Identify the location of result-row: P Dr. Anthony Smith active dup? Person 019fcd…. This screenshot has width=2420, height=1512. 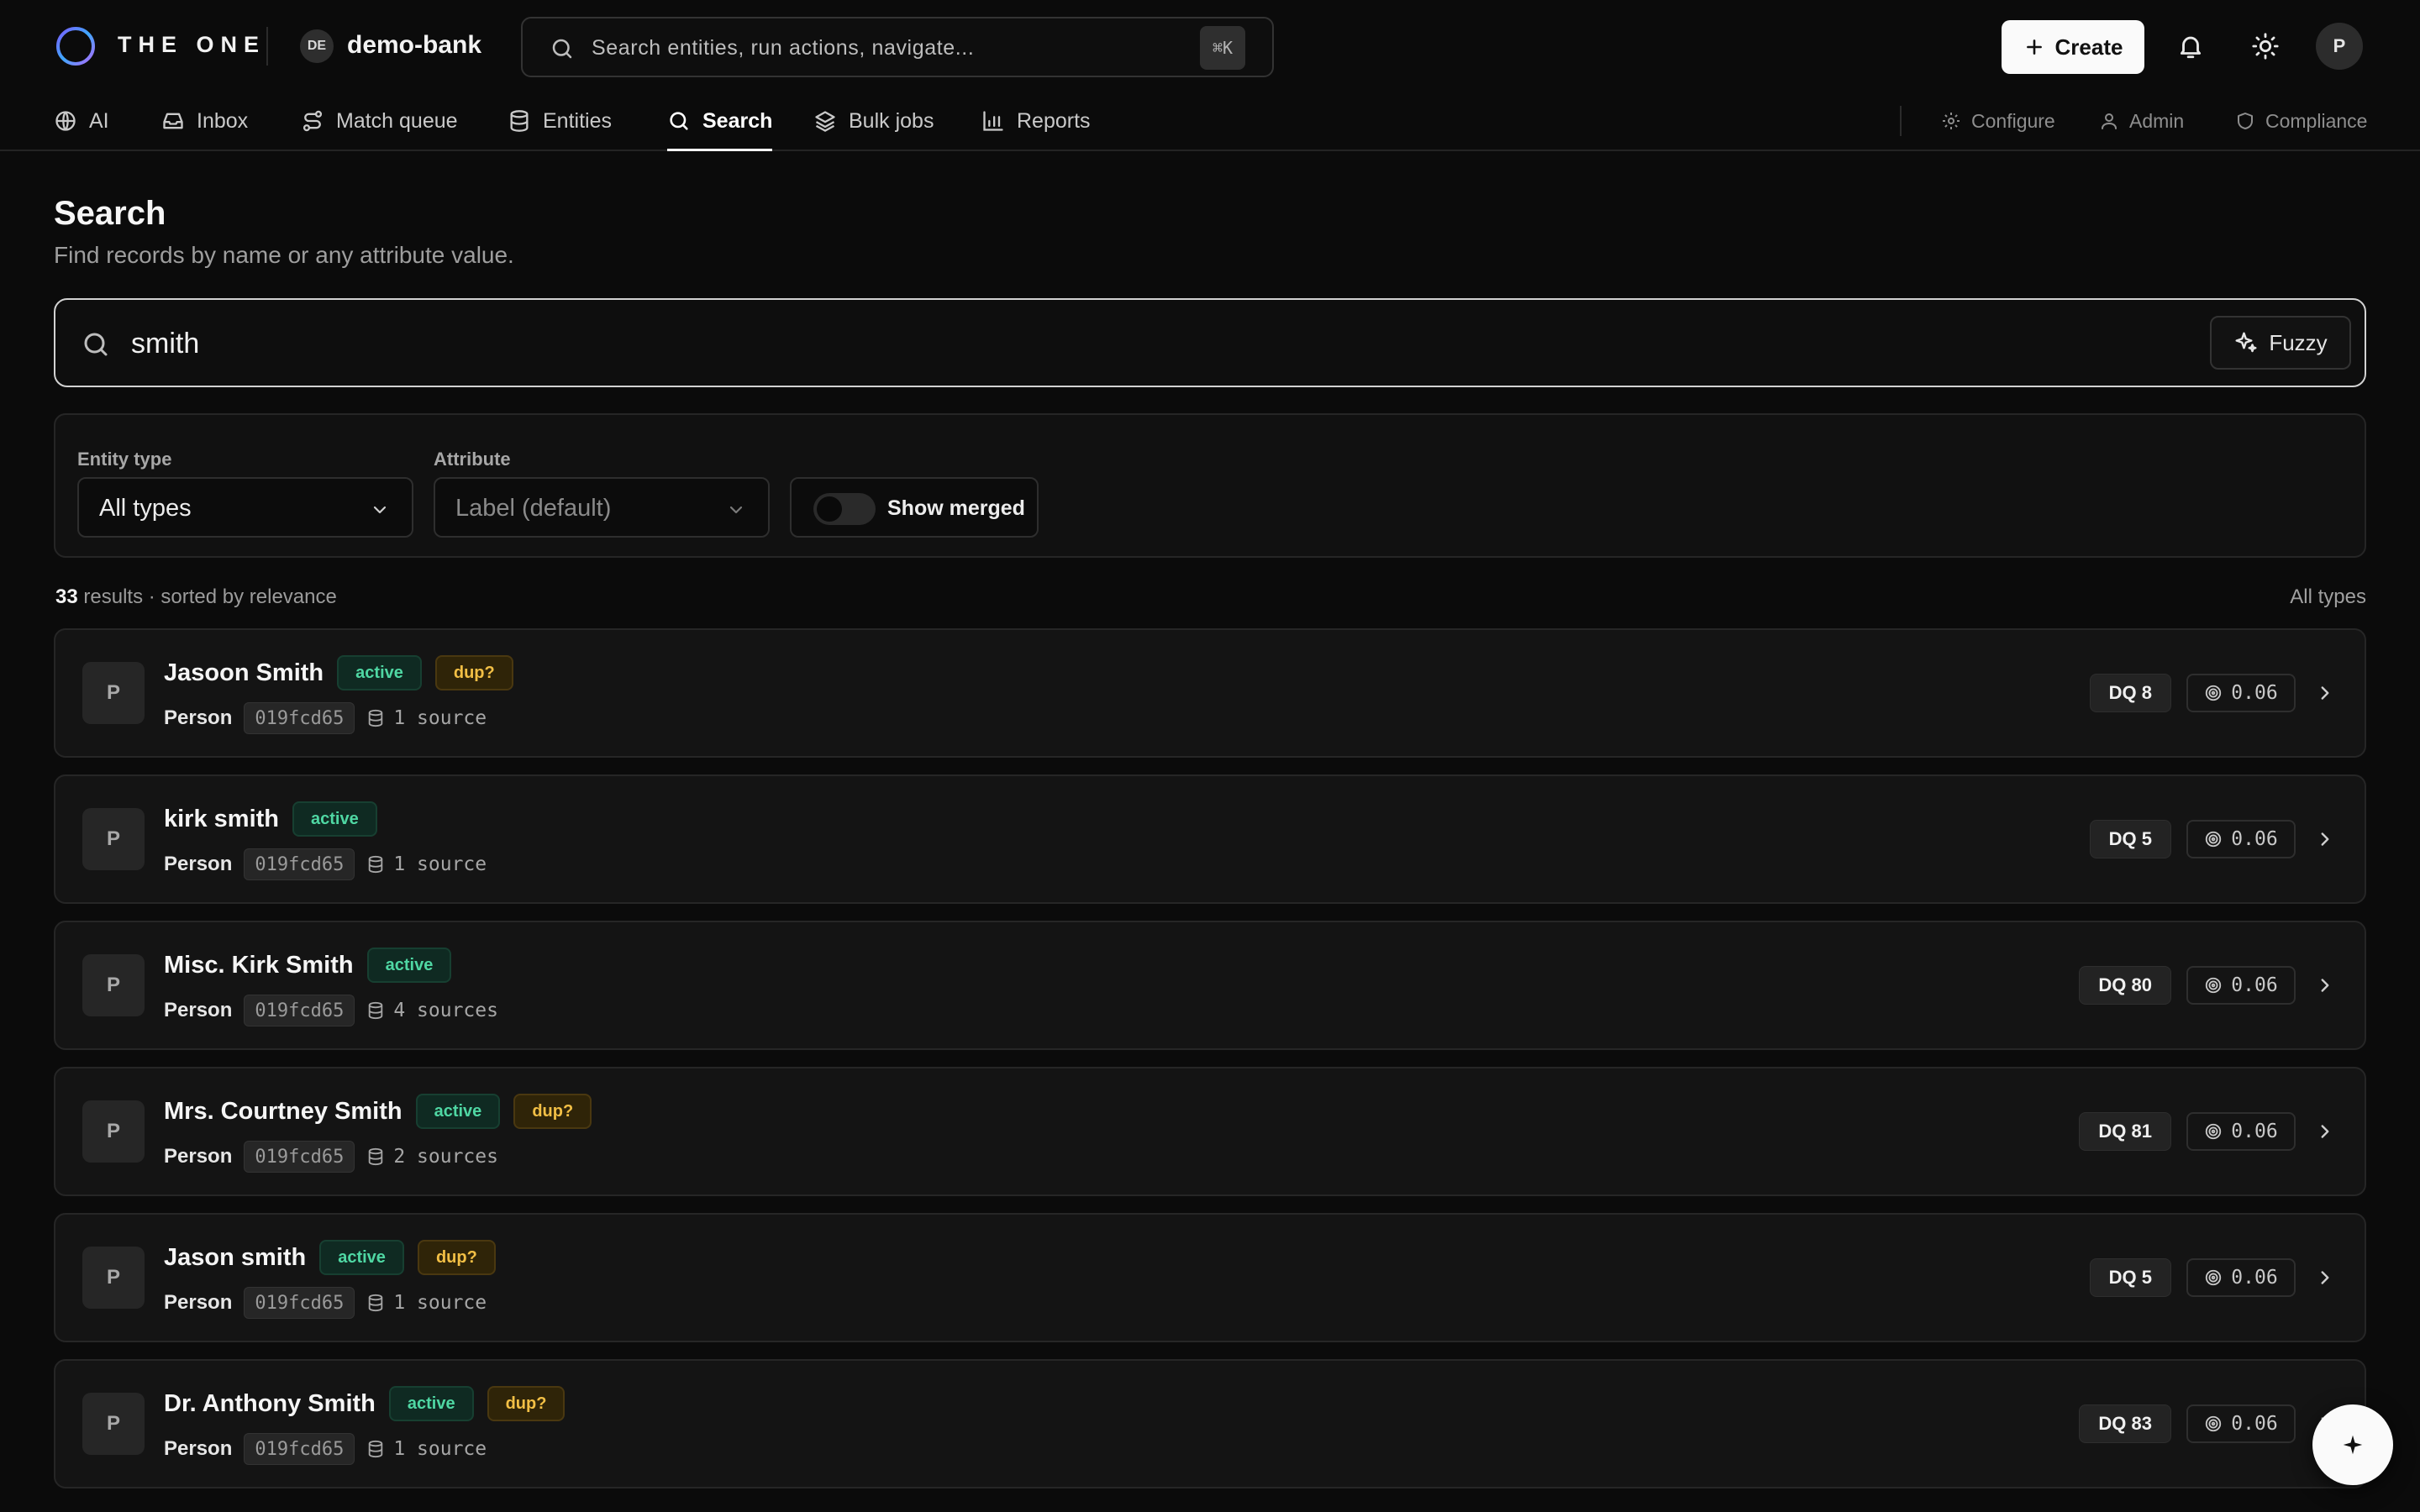
(1210, 1423).